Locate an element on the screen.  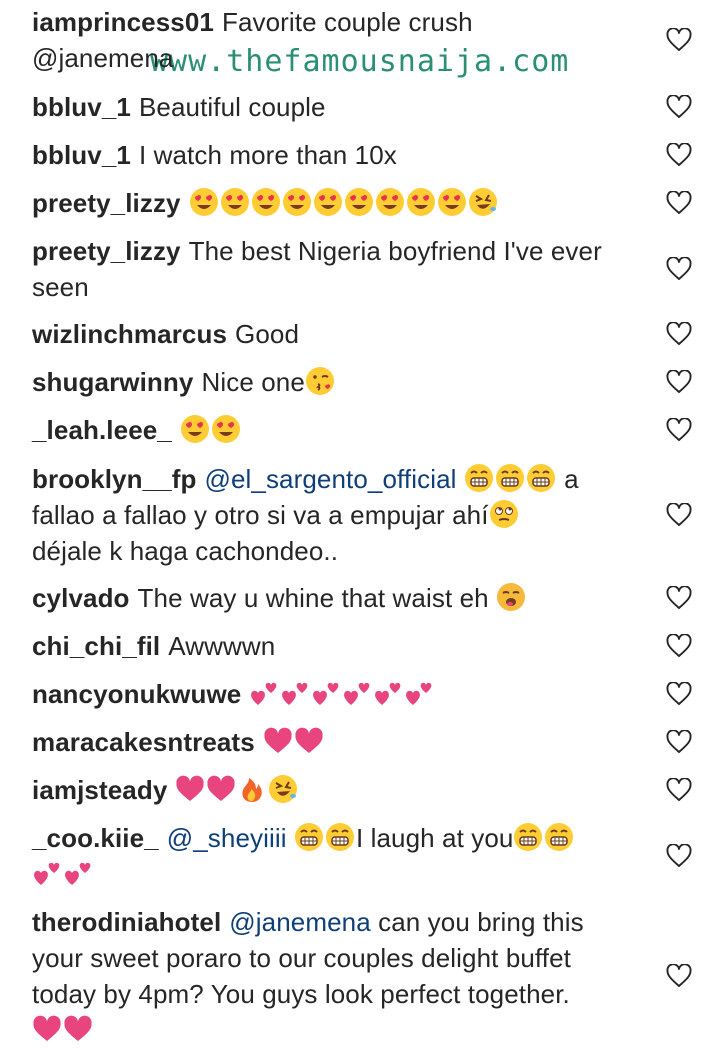
comment-username: wizlinchmarcus is located at coordinates (129, 334).